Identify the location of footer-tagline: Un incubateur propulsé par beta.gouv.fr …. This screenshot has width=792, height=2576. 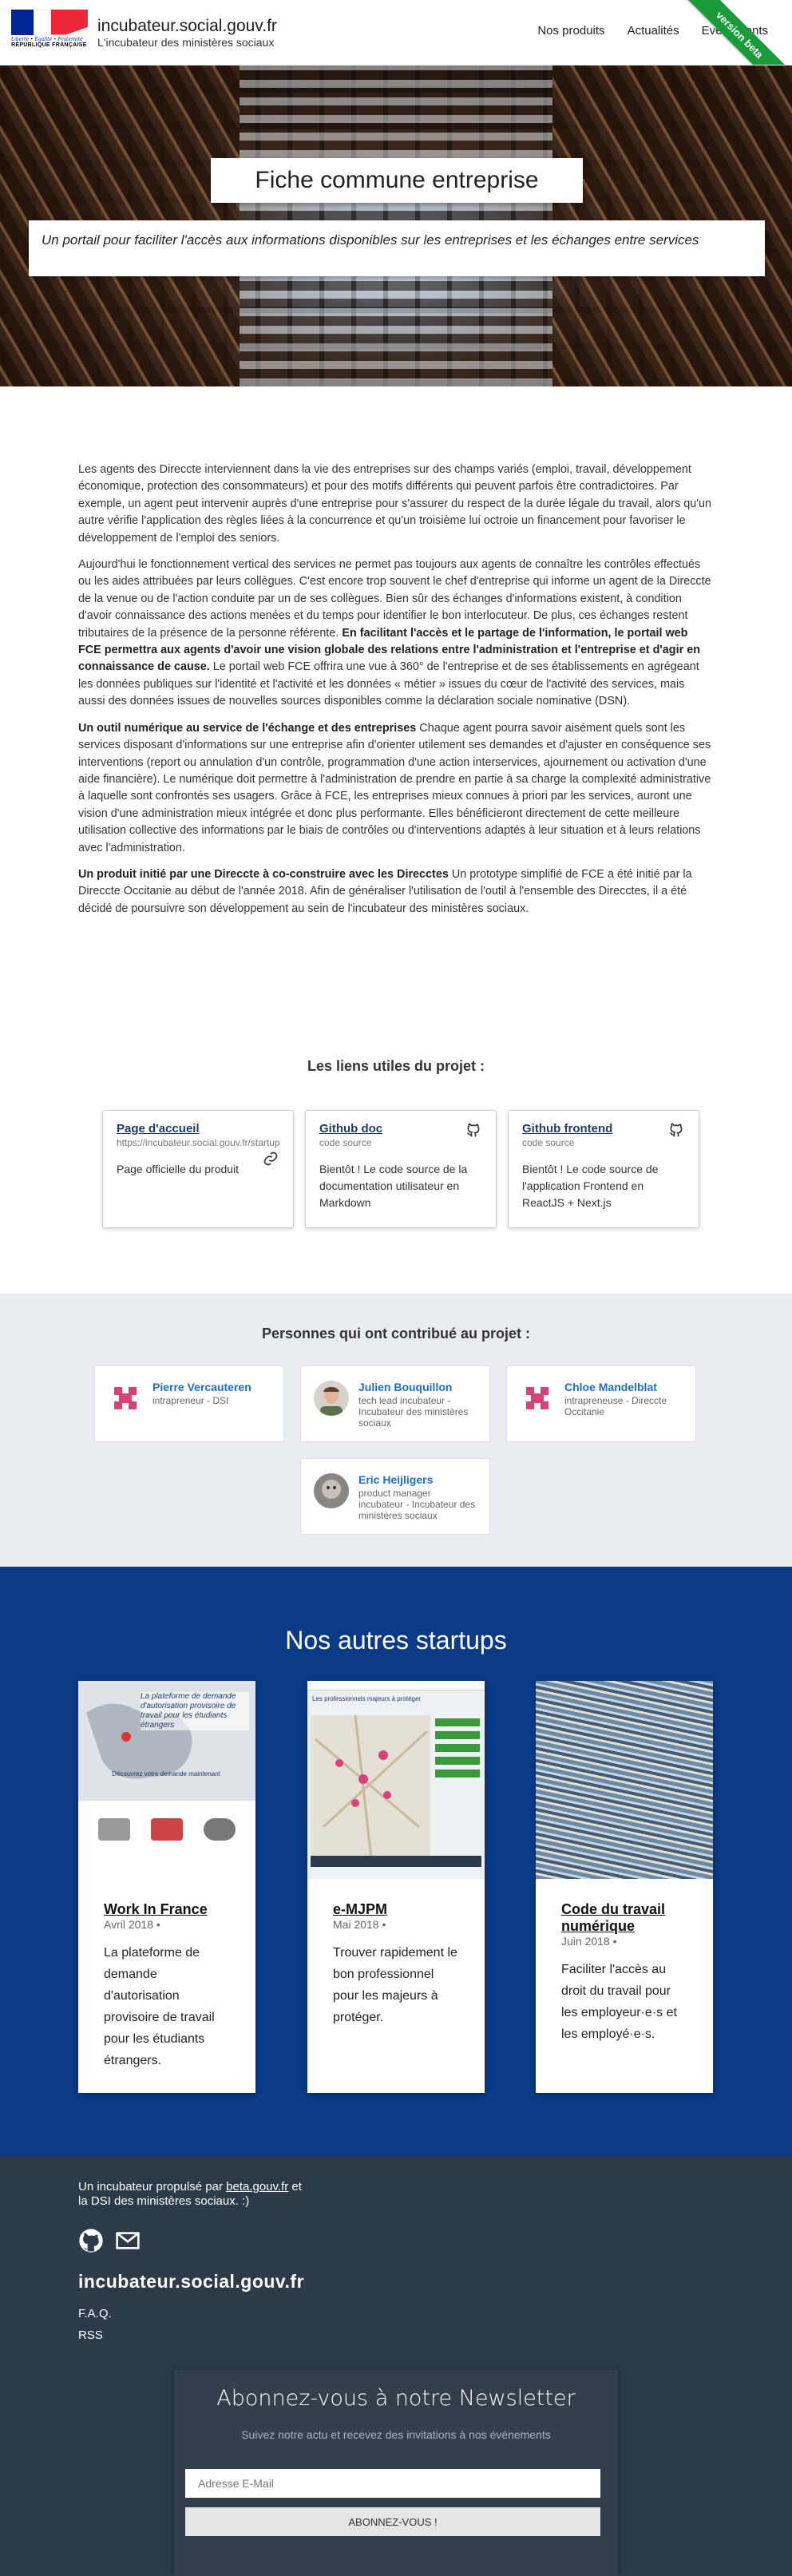
(190, 2194).